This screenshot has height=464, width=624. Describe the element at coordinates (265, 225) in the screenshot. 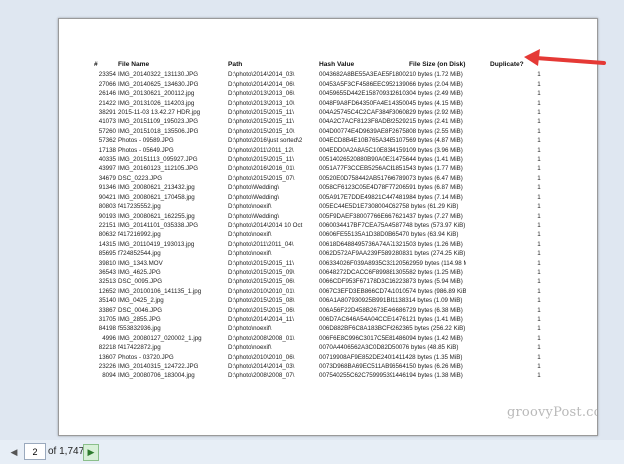

I see `row-path: D:\photo\2014\2014 10 Oct` at that location.